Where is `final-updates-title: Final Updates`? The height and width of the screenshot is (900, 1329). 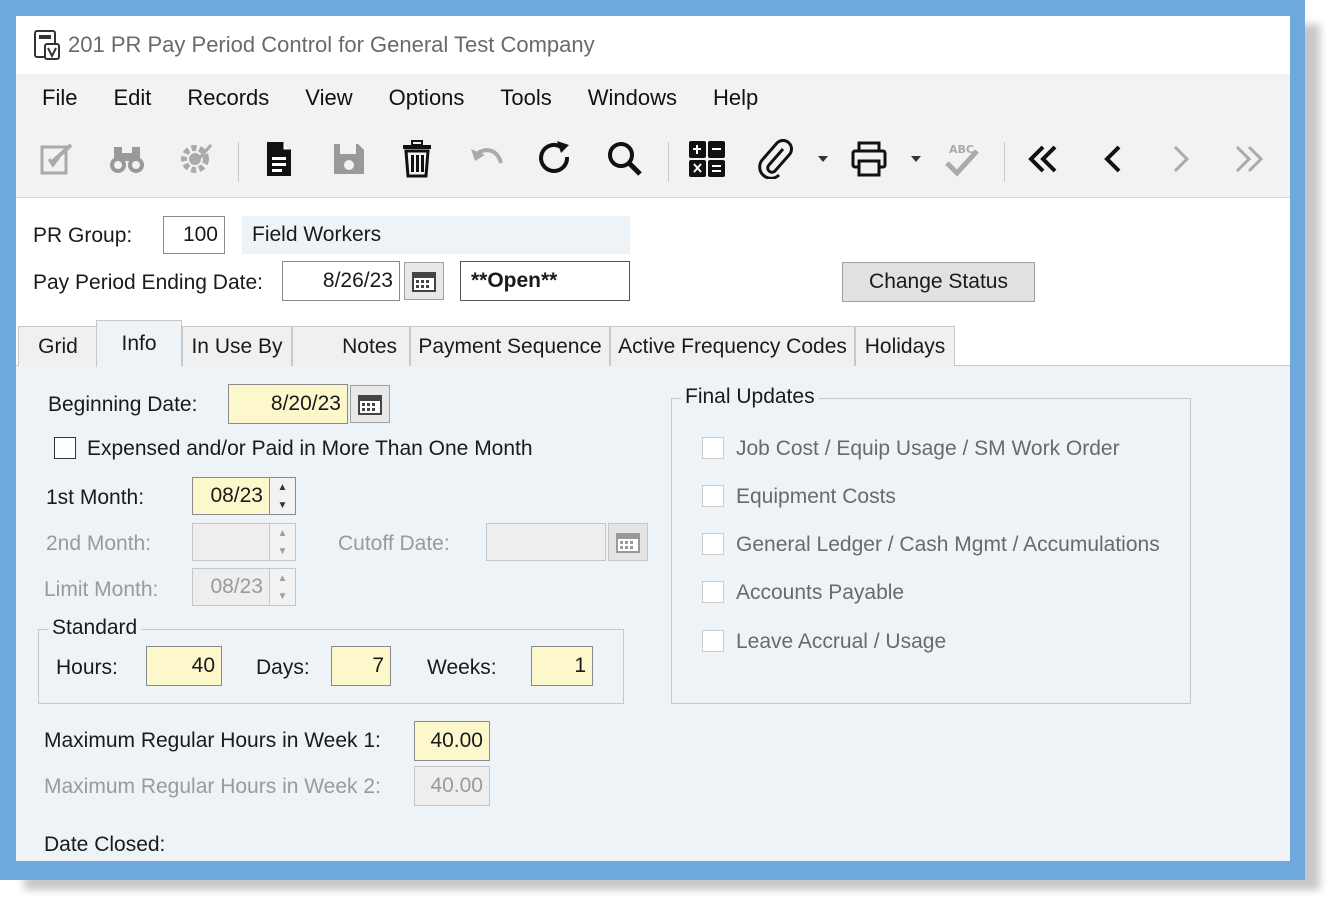 final-updates-title: Final Updates is located at coordinates (750, 397).